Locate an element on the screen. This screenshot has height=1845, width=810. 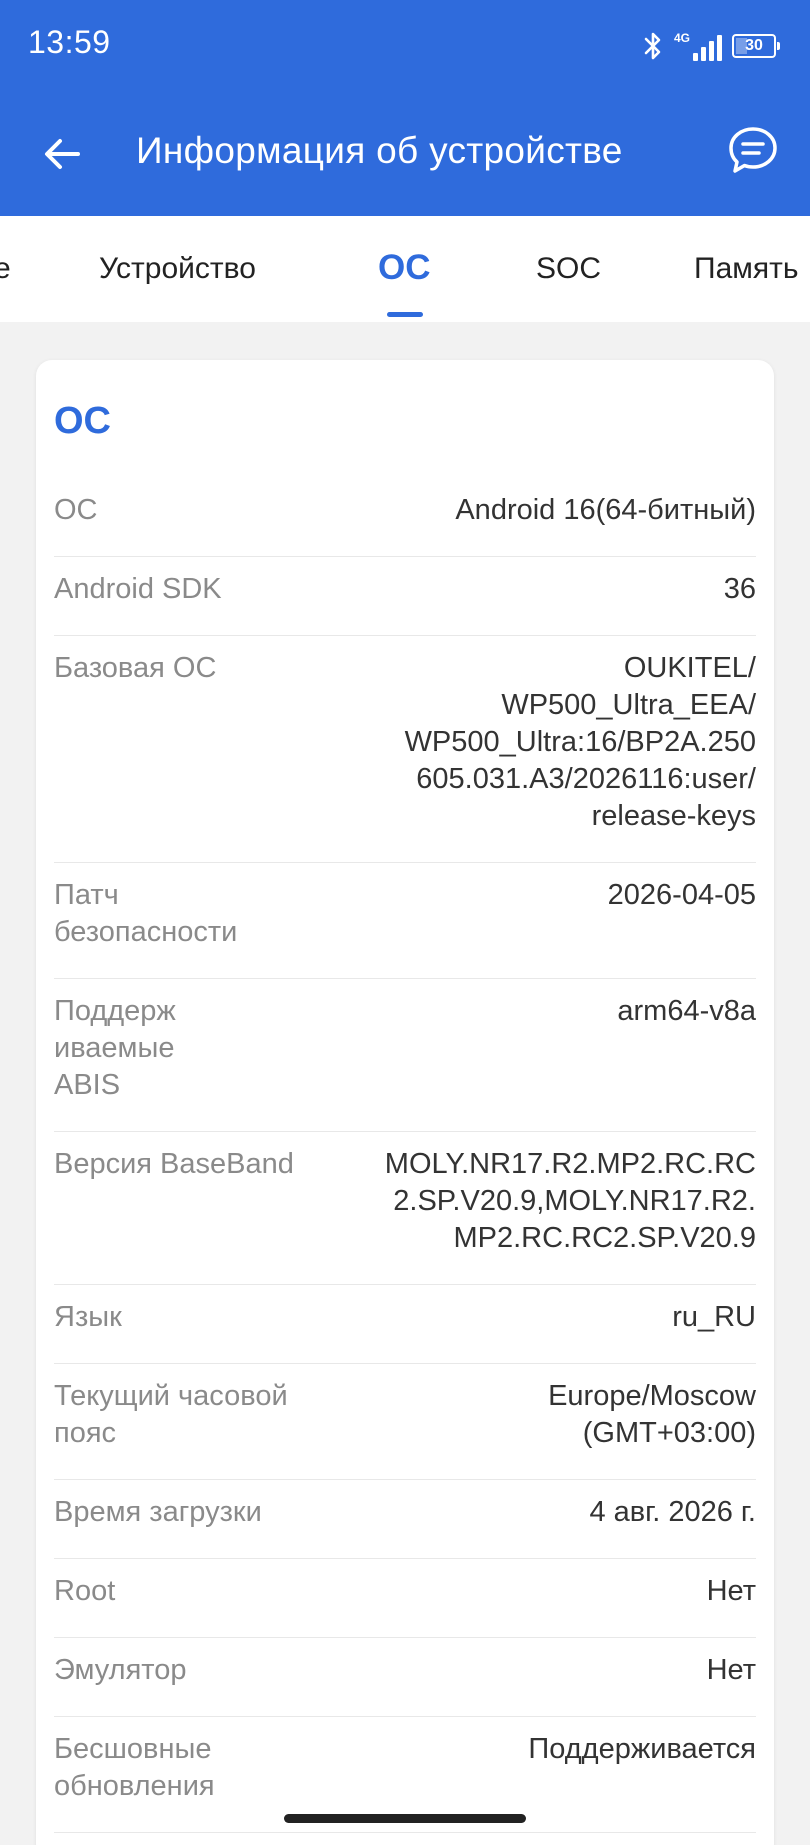
info-value: 36 is located at coordinates (740, 589).